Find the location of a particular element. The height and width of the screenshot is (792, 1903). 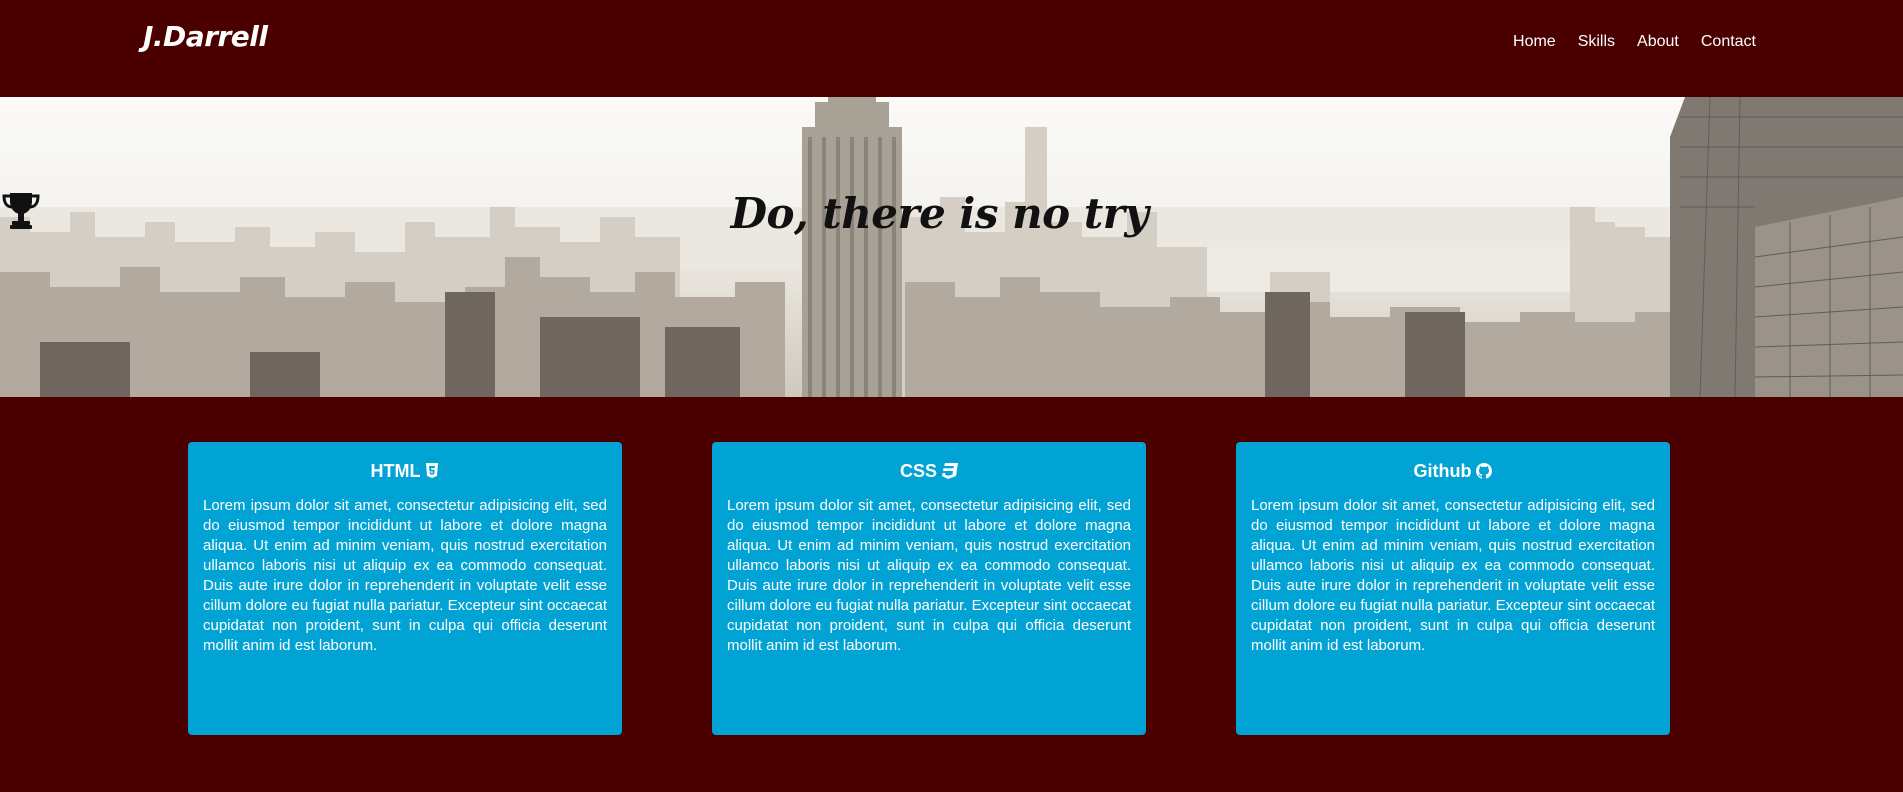

card-title: CSS is located at coordinates (929, 471).